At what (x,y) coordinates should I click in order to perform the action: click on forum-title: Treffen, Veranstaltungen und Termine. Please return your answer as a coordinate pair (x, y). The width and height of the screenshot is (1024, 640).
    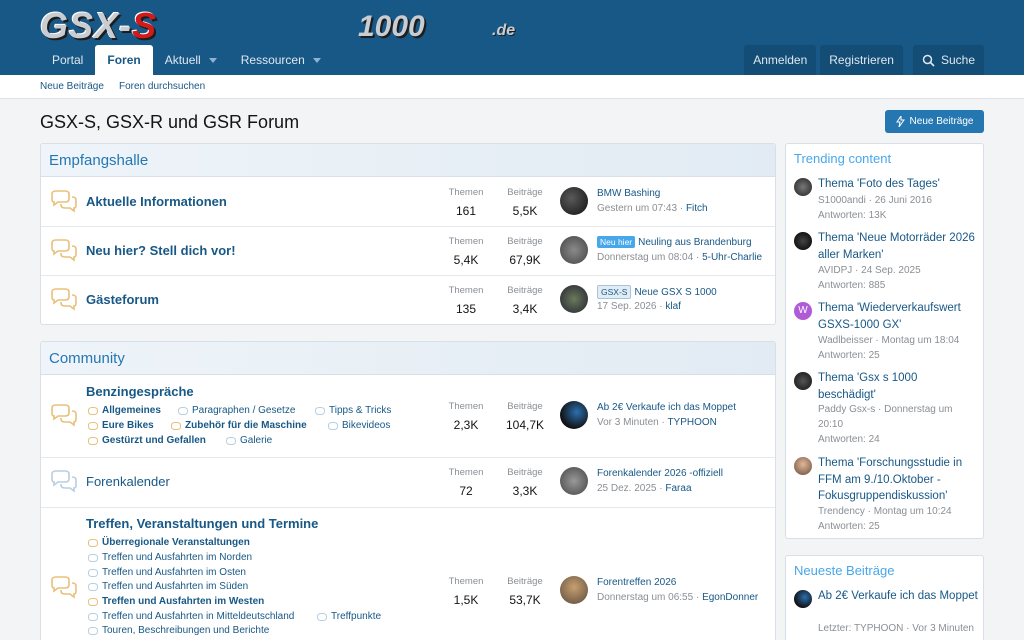
    Looking at the image, I should click on (202, 523).